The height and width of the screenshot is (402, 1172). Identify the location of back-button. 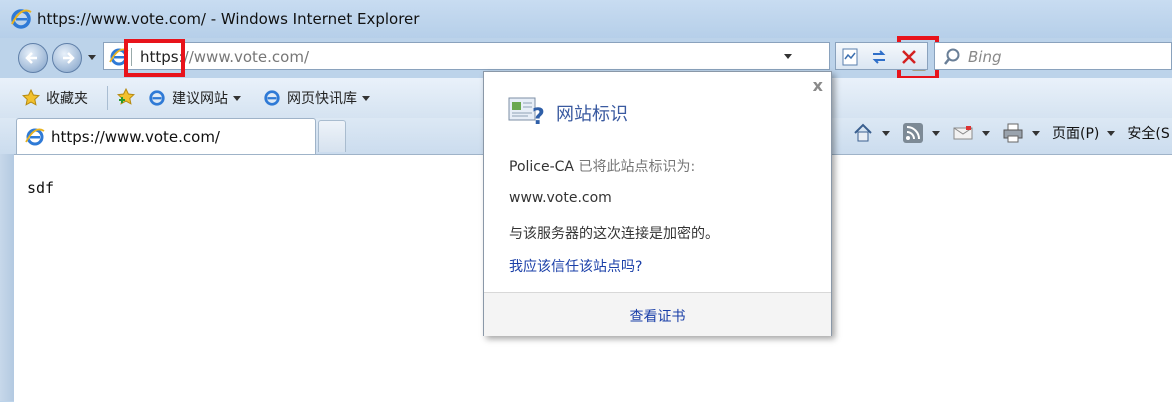
(33, 58).